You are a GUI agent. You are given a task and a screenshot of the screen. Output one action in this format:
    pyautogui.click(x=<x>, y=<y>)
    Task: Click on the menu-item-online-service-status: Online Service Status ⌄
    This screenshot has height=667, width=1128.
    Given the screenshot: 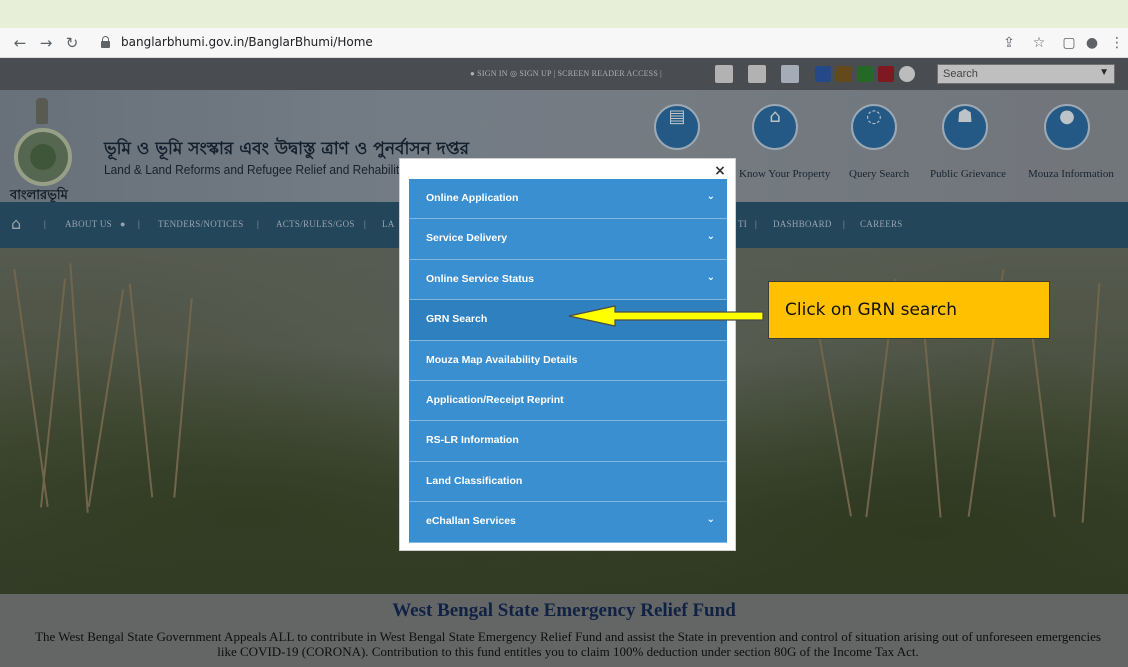 What is the action you would take?
    pyautogui.click(x=568, y=280)
    